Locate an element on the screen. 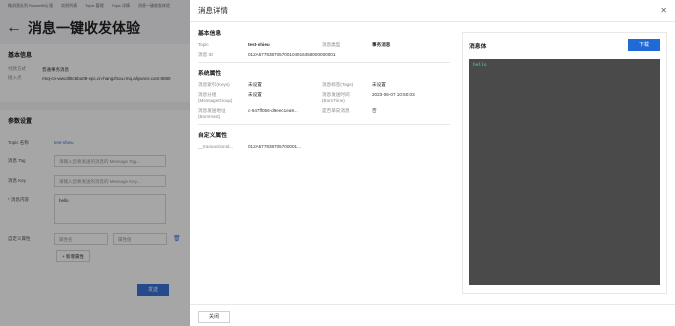 The height and width of the screenshot is (326, 675). topic-value: test-shieu is located at coordinates (259, 44).